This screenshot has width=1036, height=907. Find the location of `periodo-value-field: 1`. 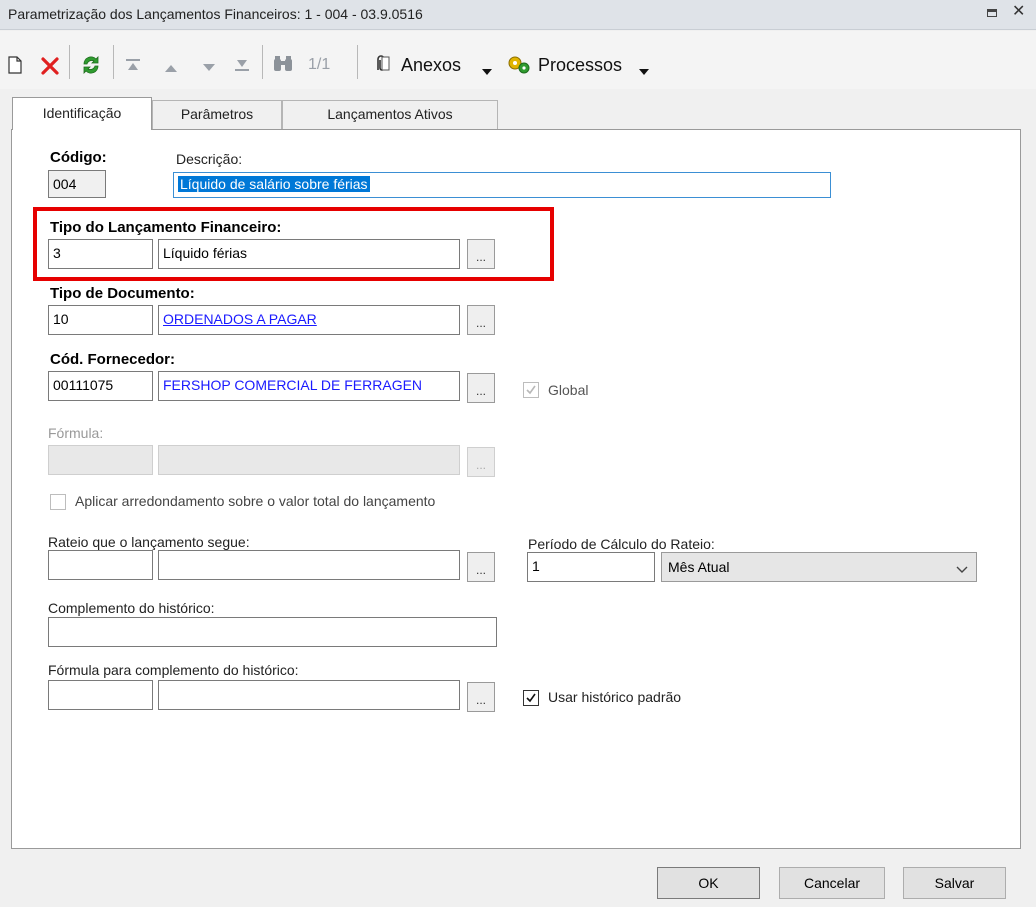

periodo-value-field: 1 is located at coordinates (591, 567).